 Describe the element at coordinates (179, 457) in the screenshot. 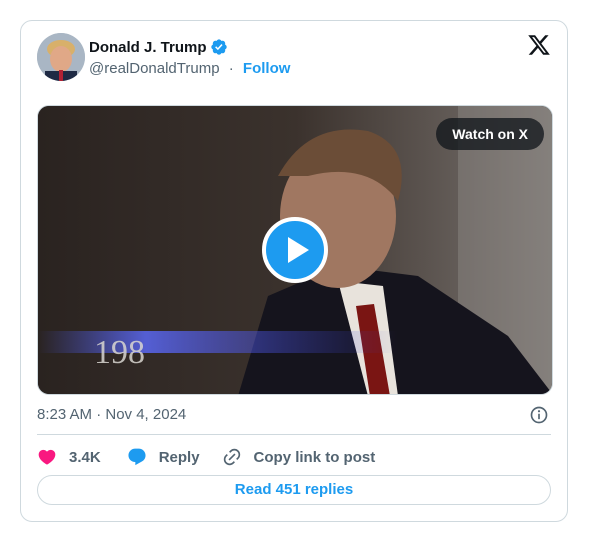

I see `reply-label: Reply` at that location.